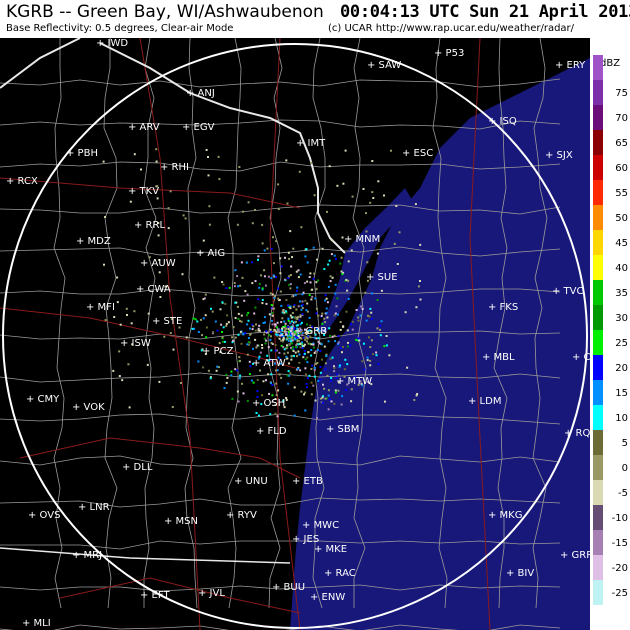  What do you see at coordinates (167, 321) in the screenshot?
I see `city-label-ste: + STE` at bounding box center [167, 321].